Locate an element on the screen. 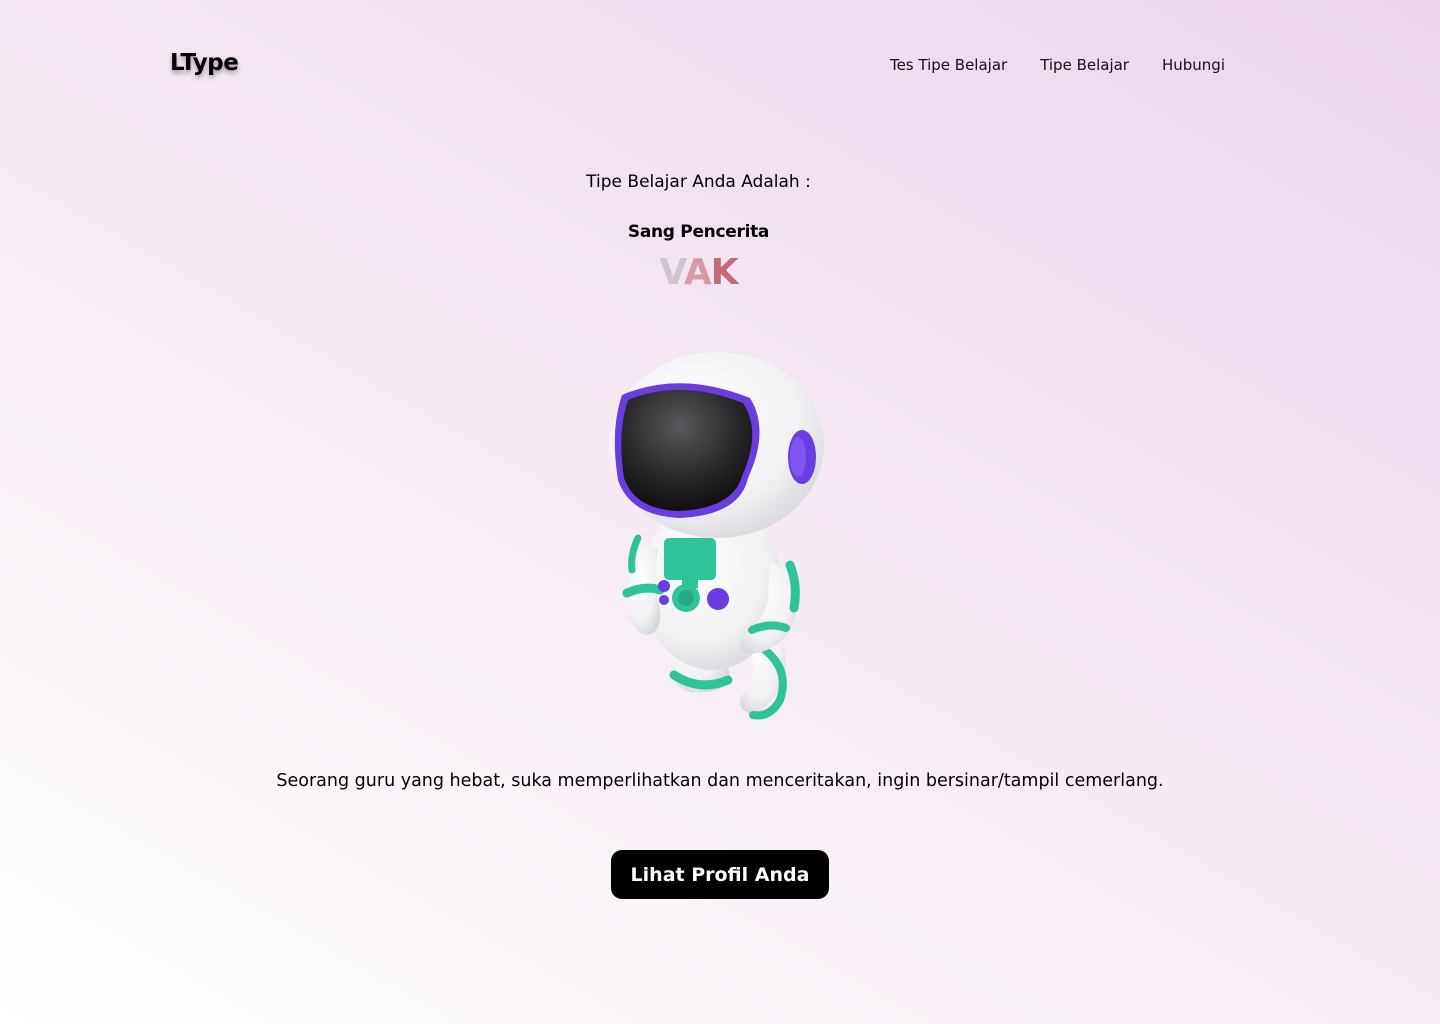 The height and width of the screenshot is (1024, 1440). nav-link-tes-tipe-belajar: Tes Tipe Belajar is located at coordinates (948, 65).